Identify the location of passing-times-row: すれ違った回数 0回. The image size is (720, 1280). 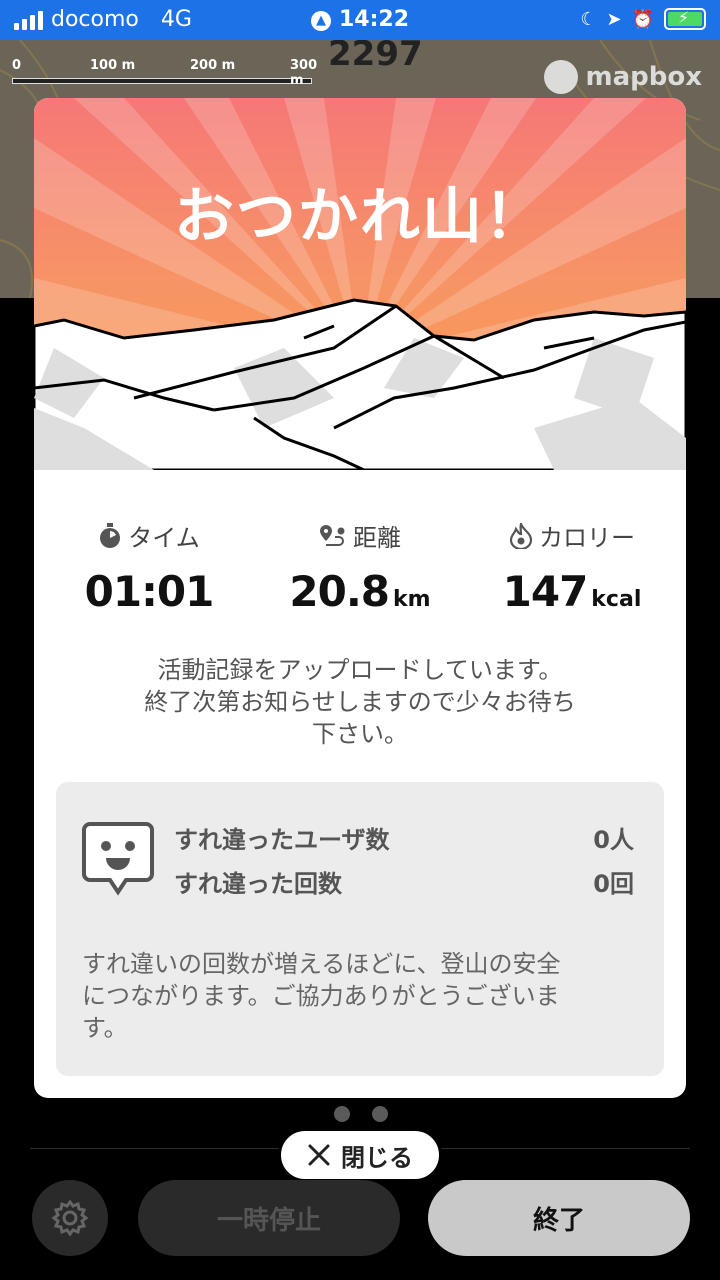
(404, 881).